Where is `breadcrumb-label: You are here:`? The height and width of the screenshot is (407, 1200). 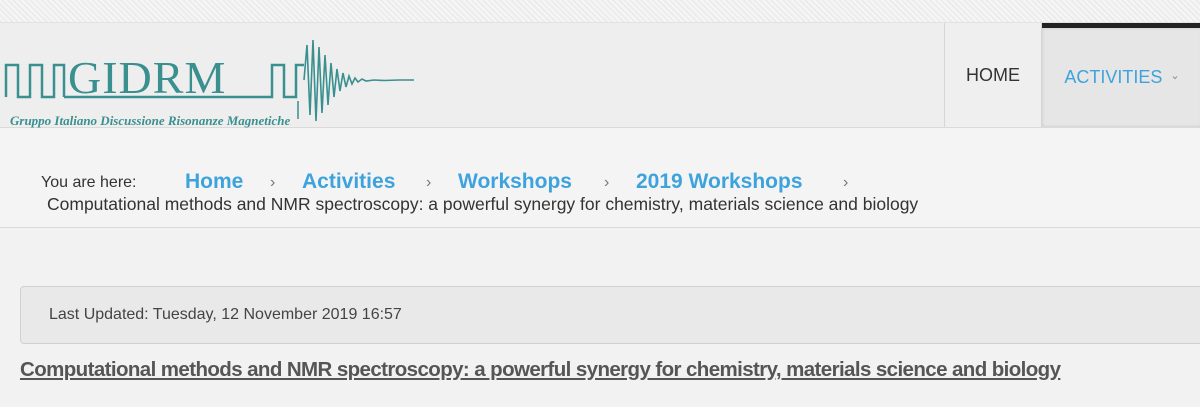
breadcrumb-label: You are here: is located at coordinates (89, 182).